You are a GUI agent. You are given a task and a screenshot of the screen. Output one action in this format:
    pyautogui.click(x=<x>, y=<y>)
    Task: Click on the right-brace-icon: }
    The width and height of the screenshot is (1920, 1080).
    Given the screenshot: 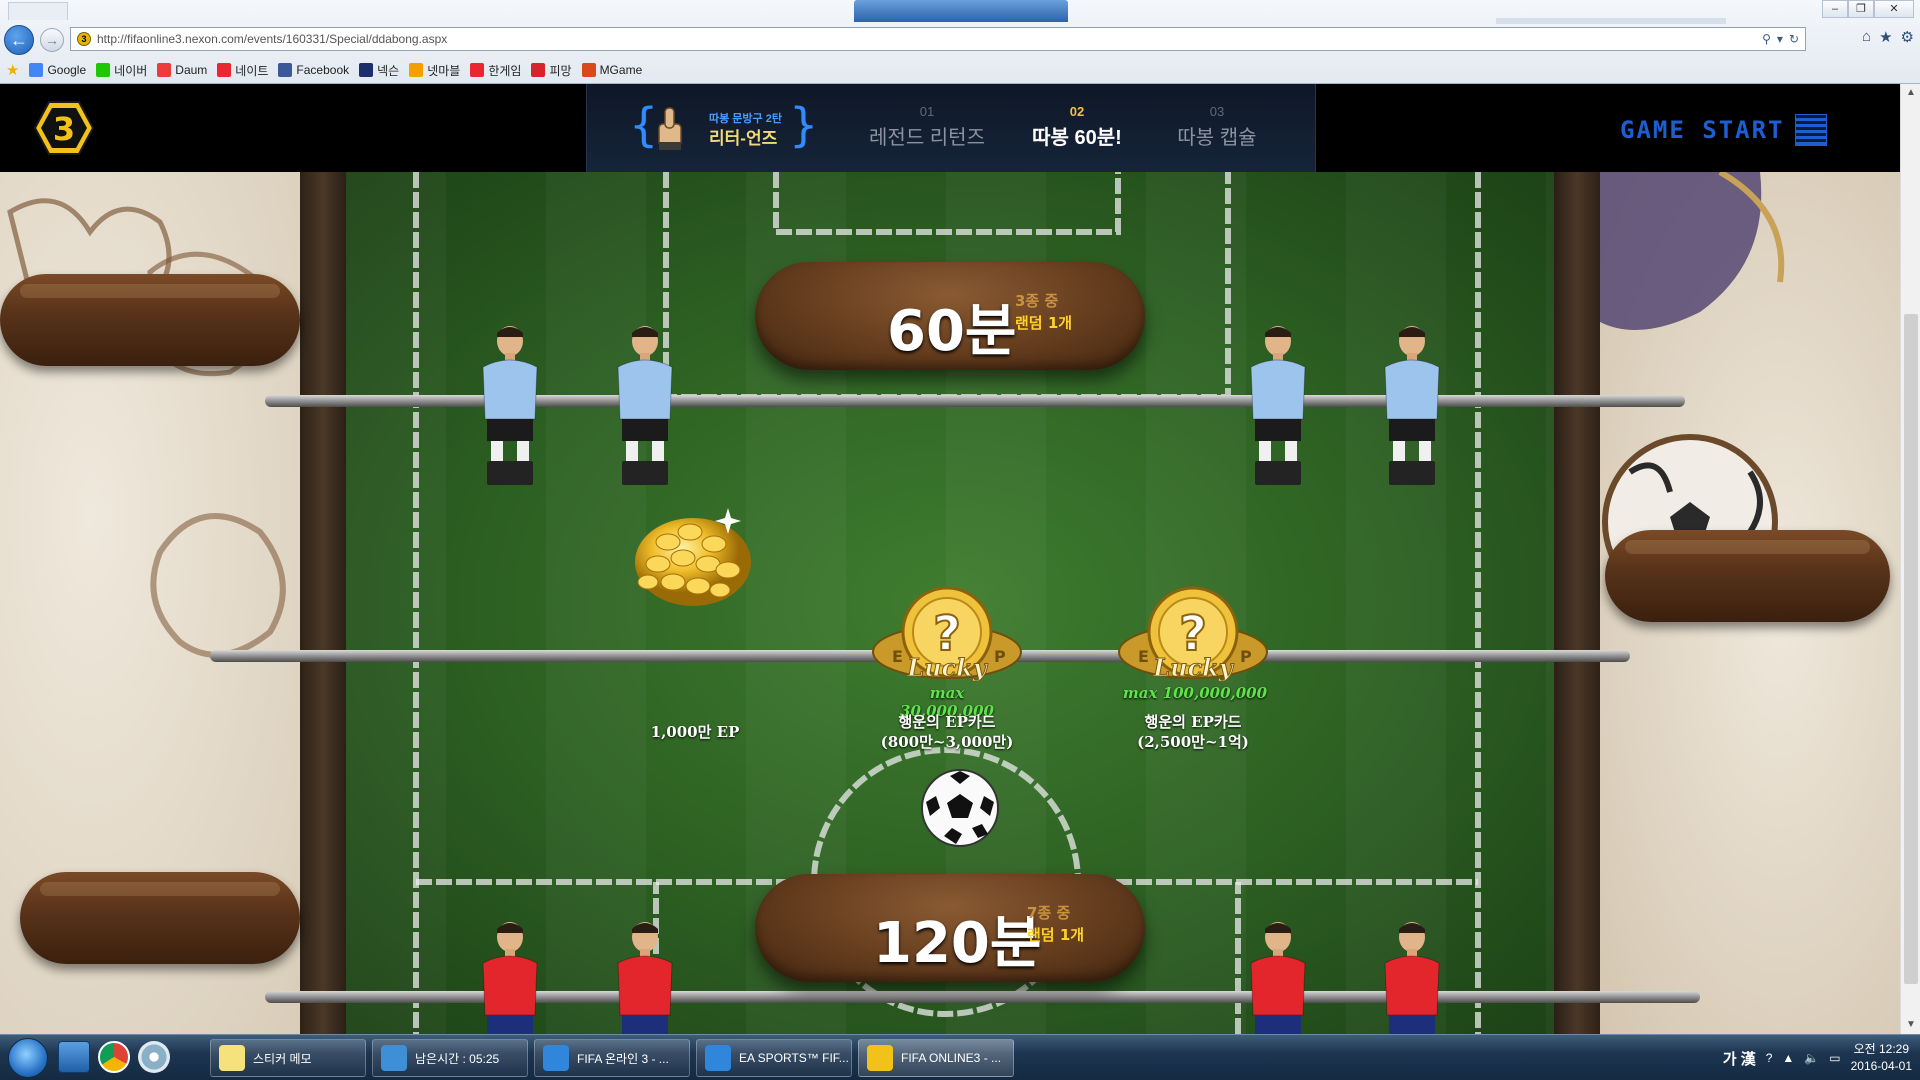 What is the action you would take?
    pyautogui.click(x=804, y=125)
    